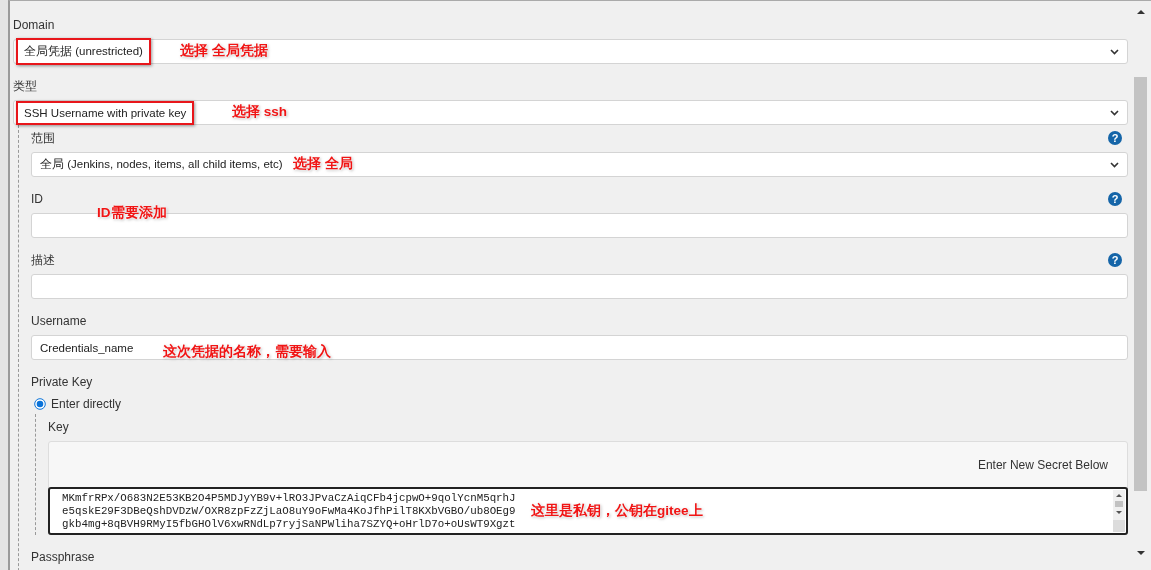 The image size is (1151, 570). What do you see at coordinates (25, 86) in the screenshot?
I see `field-label: 类型` at bounding box center [25, 86].